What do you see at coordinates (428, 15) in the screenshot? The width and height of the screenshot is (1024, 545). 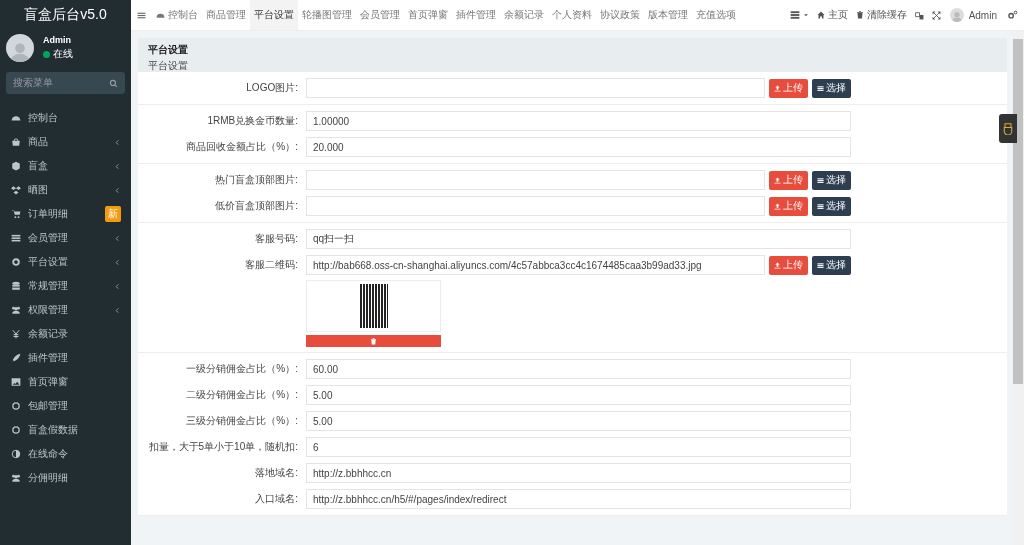 I see `nav-tab: 首页弹窗` at bounding box center [428, 15].